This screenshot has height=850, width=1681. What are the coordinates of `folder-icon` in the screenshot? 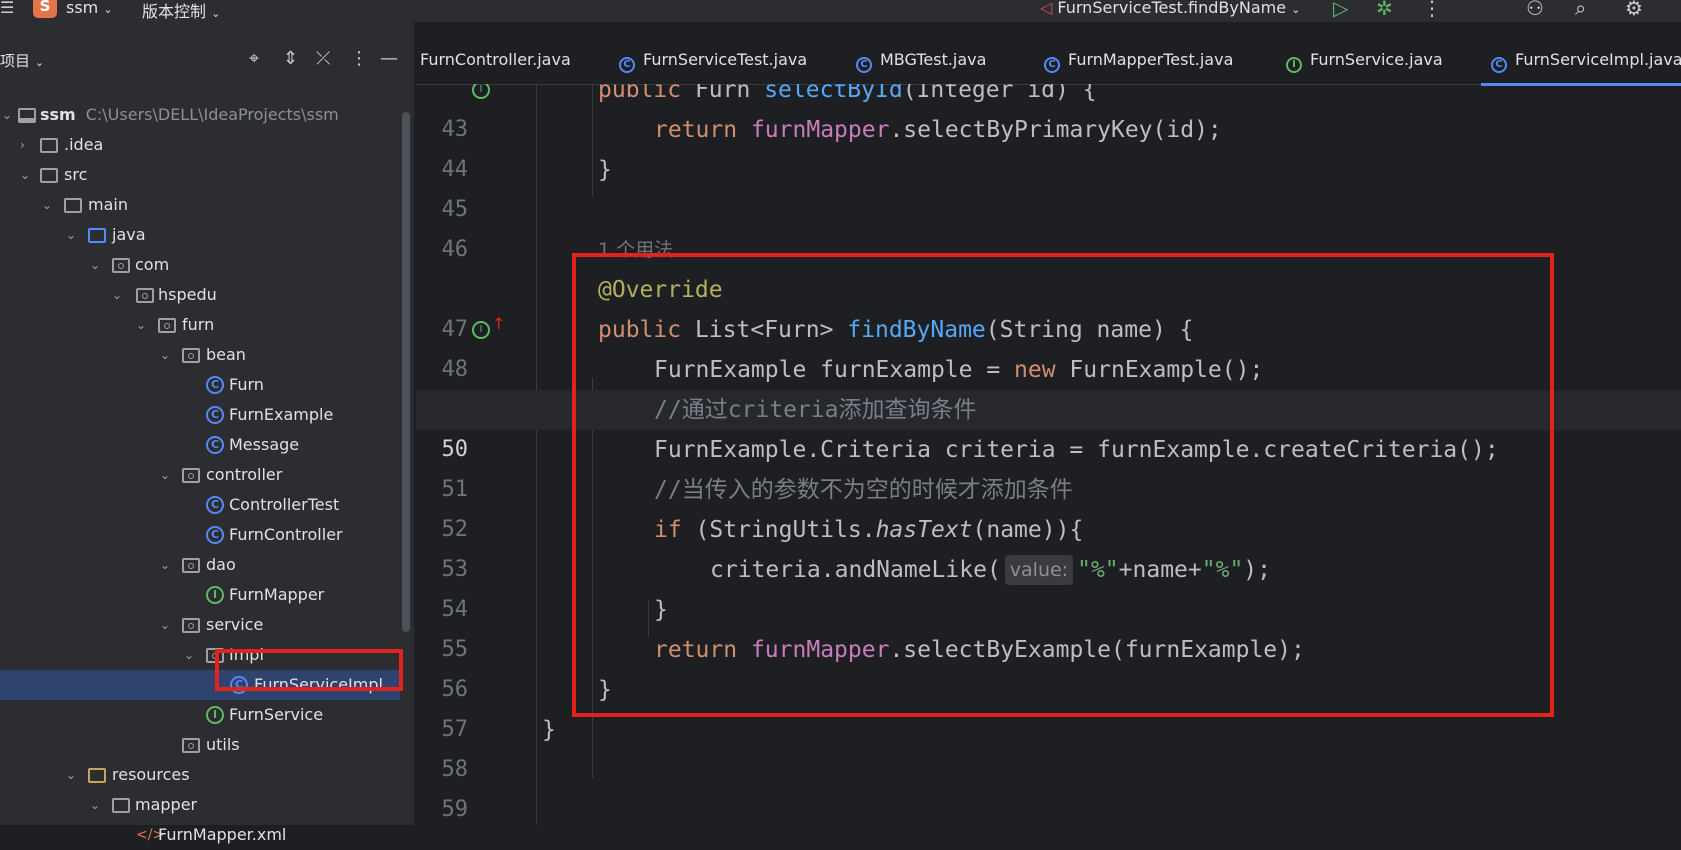 It's located at (121, 805).